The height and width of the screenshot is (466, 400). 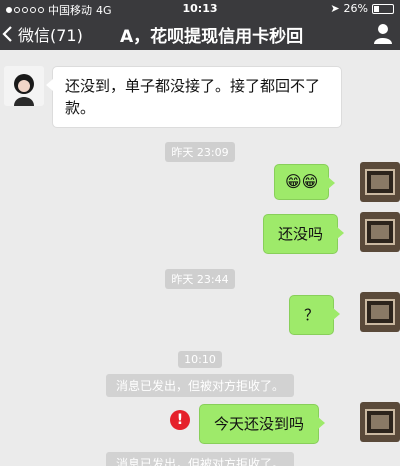 I want to click on chat-header: 微信(71) A，花呗提现信用卡秒回, so click(x=200, y=34).